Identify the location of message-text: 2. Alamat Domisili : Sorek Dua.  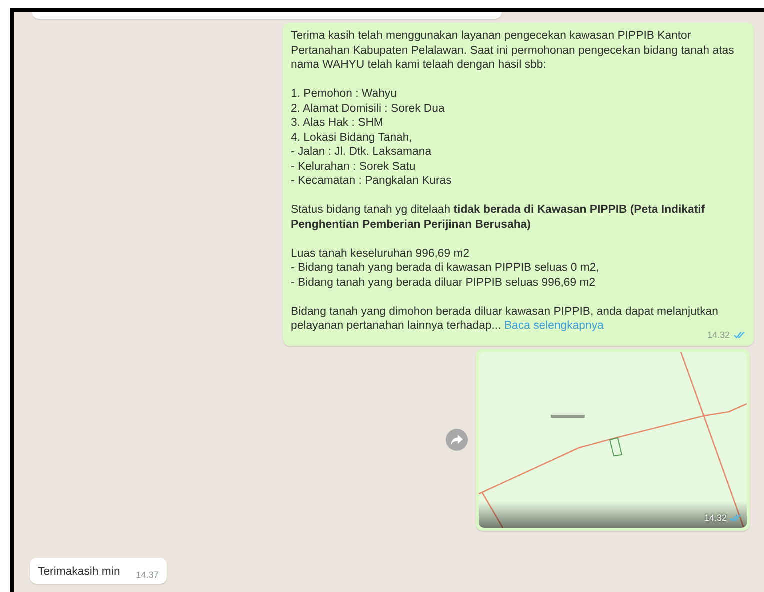
(368, 109).